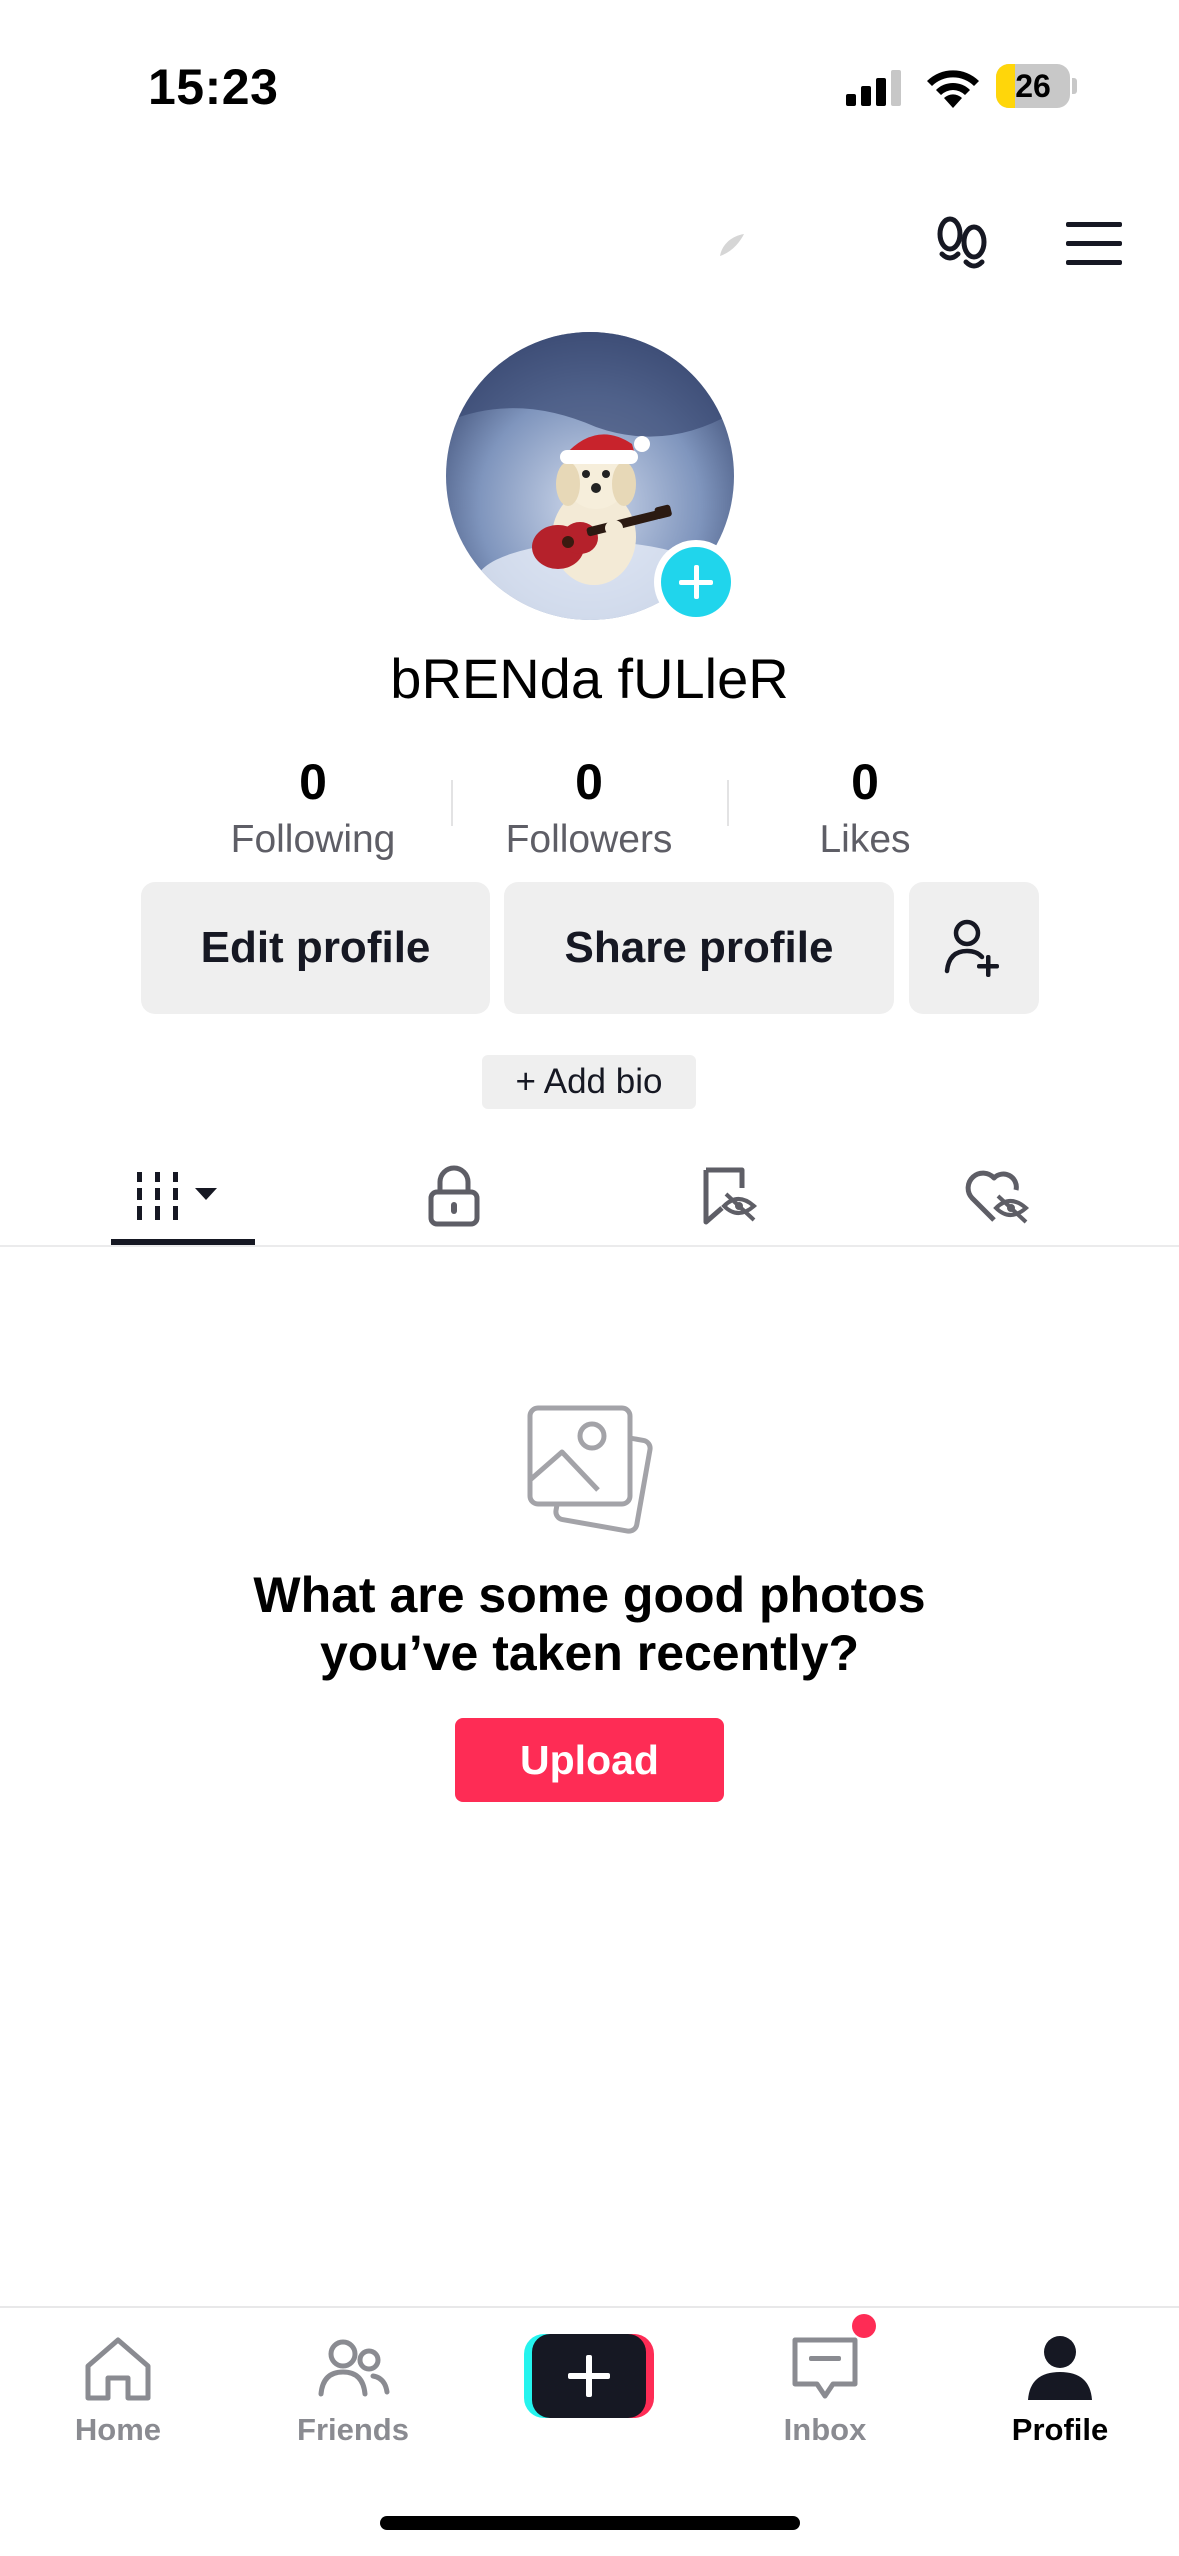 This screenshot has width=1179, height=2556. Describe the element at coordinates (1033, 86) in the screenshot. I see `battery-percent: 26` at that location.